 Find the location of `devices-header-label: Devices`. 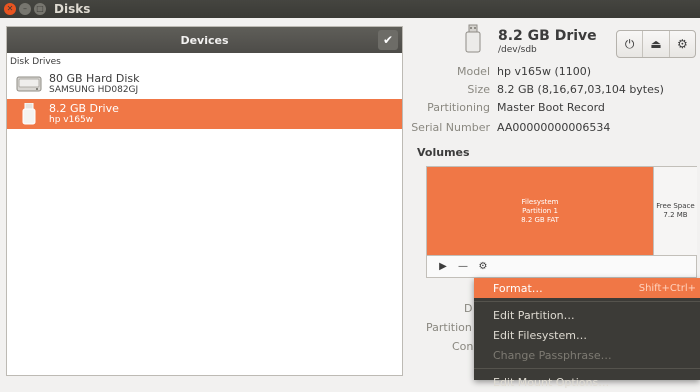

devices-header-label: Devices is located at coordinates (204, 40).